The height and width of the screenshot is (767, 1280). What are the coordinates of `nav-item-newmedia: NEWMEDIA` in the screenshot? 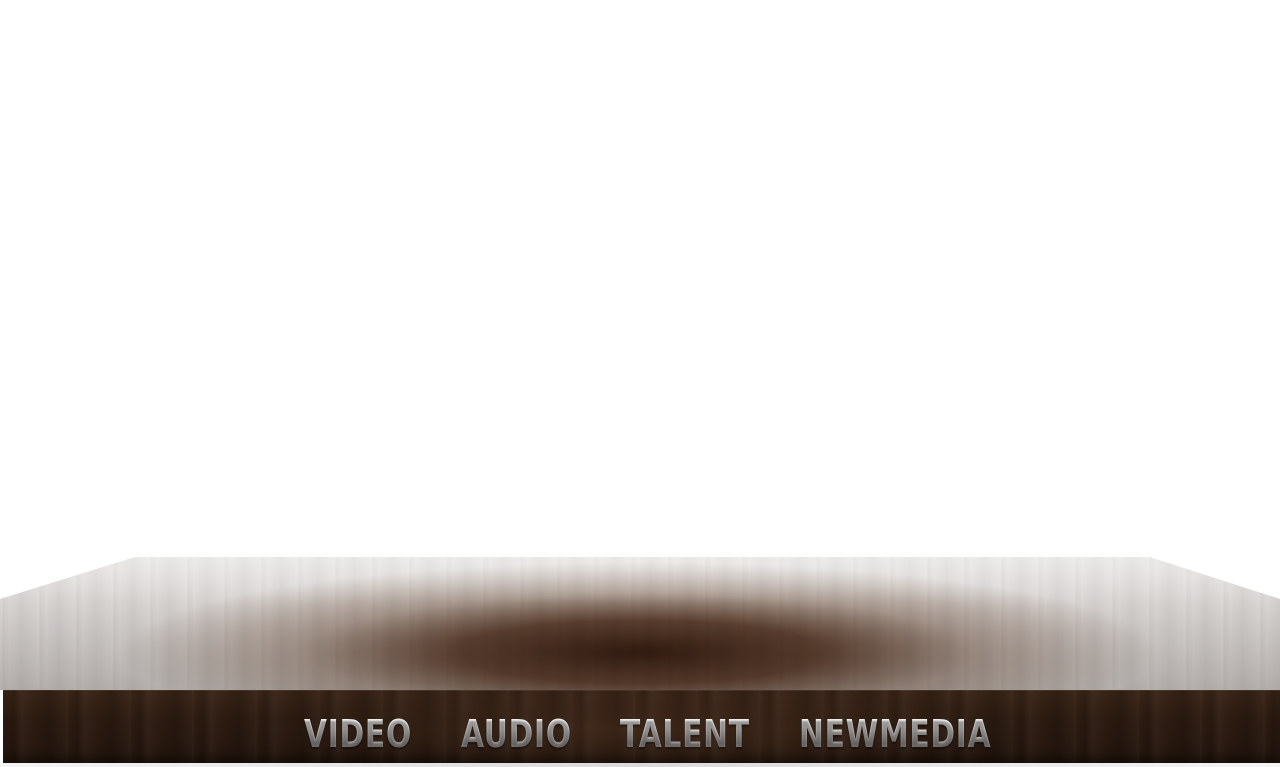 It's located at (895, 734).